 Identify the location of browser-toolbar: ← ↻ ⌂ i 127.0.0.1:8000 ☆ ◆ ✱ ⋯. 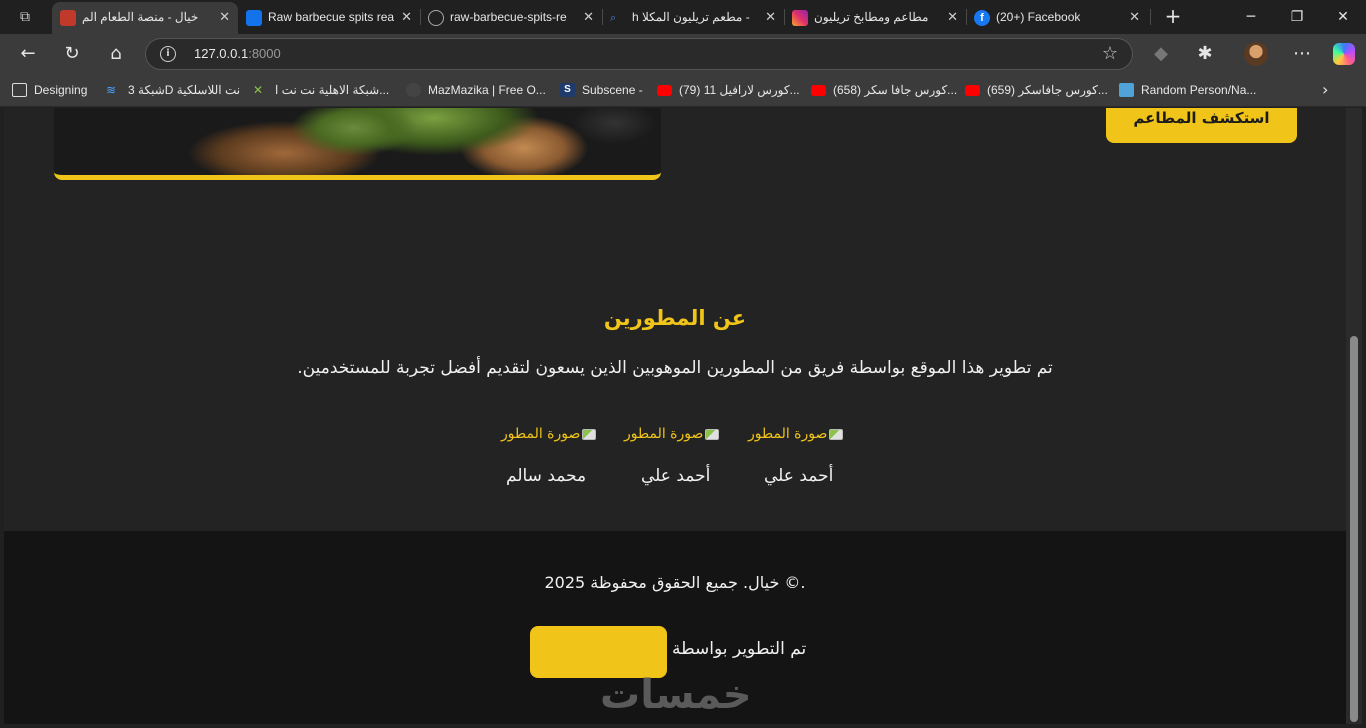
(683, 54).